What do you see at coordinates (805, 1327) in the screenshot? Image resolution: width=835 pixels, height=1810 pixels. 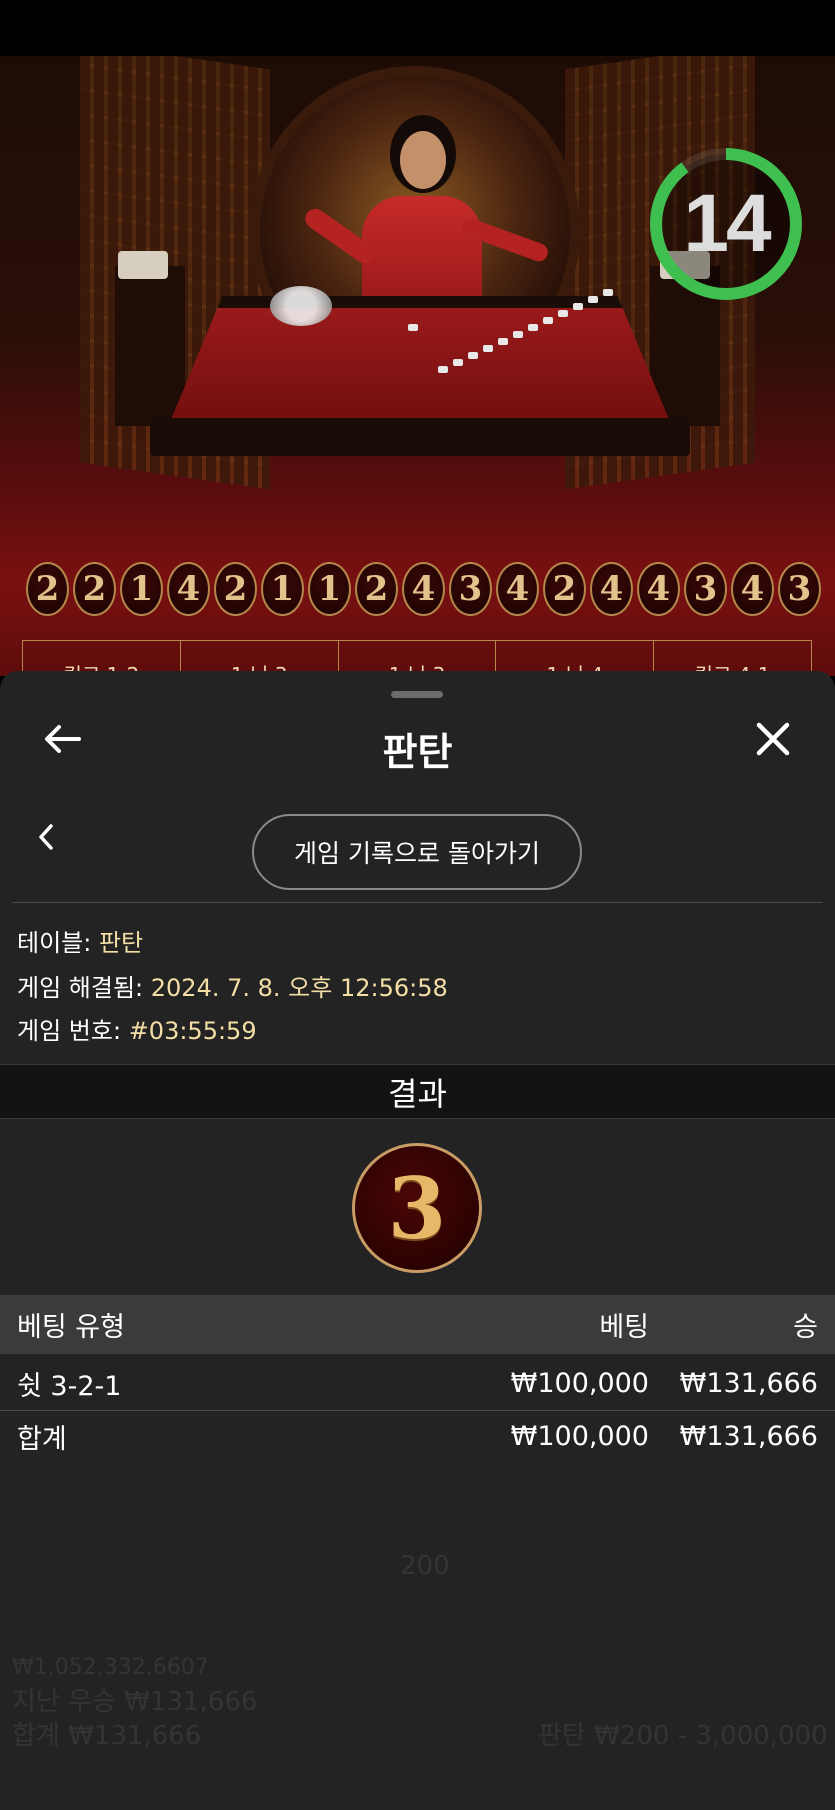 I see `header-win: 승` at bounding box center [805, 1327].